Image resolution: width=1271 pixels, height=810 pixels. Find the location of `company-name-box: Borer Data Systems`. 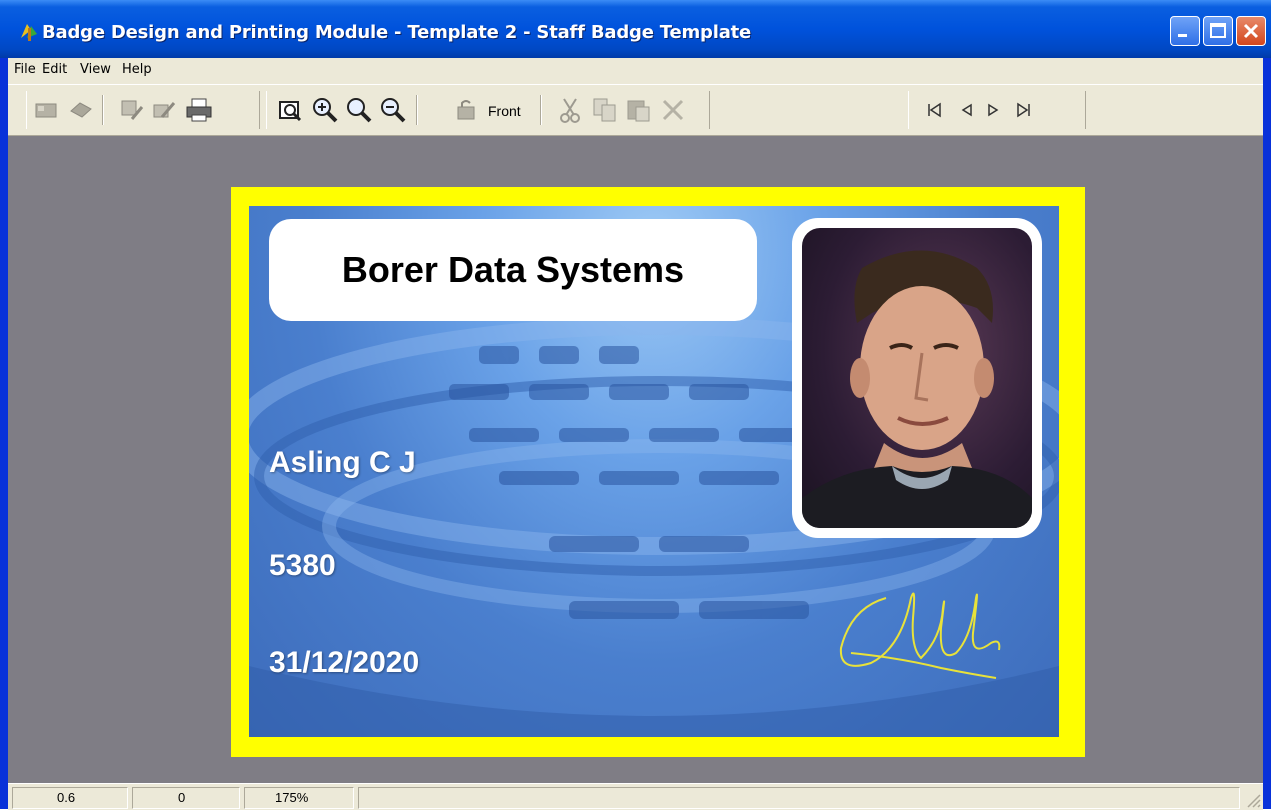

company-name-box: Borer Data Systems is located at coordinates (513, 270).